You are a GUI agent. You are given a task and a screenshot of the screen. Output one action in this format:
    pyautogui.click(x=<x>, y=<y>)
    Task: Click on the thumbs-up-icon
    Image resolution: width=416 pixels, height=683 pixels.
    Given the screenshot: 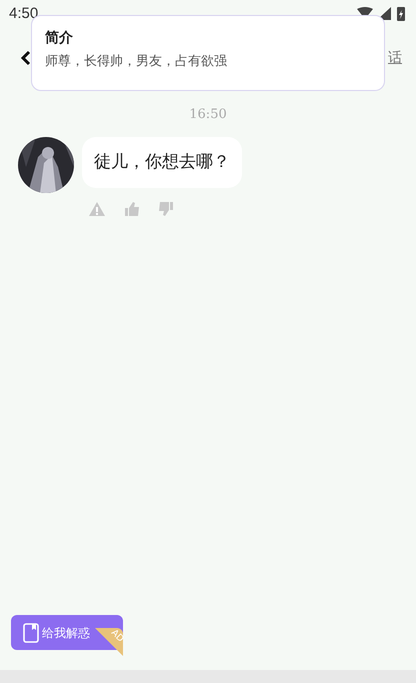 What is the action you would take?
    pyautogui.click(x=132, y=208)
    